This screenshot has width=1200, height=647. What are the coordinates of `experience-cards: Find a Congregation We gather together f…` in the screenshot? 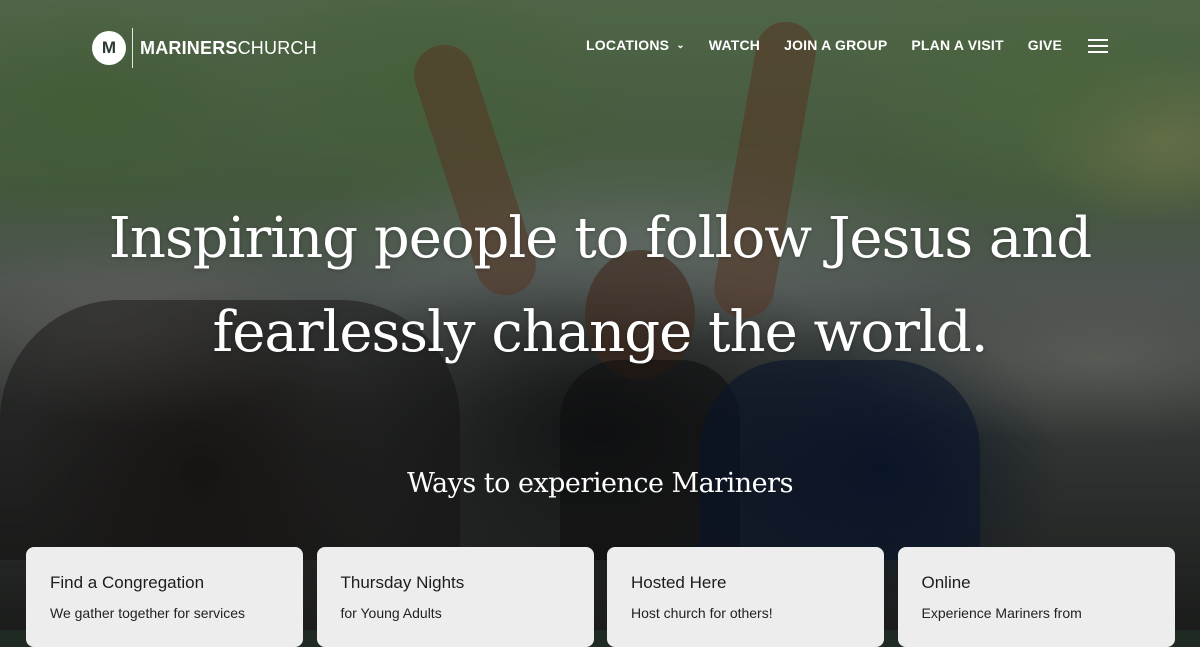 It's located at (600, 597).